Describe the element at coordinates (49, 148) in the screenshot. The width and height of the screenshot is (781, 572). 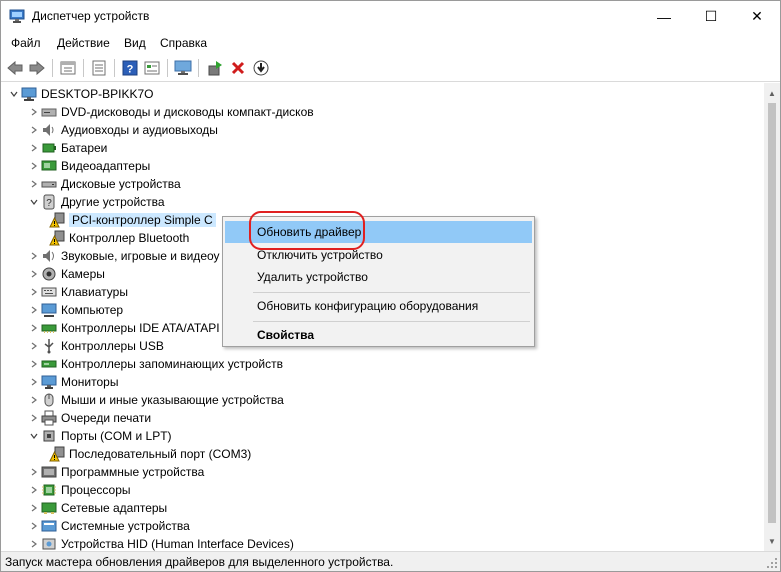
I see `battery-icon` at that location.